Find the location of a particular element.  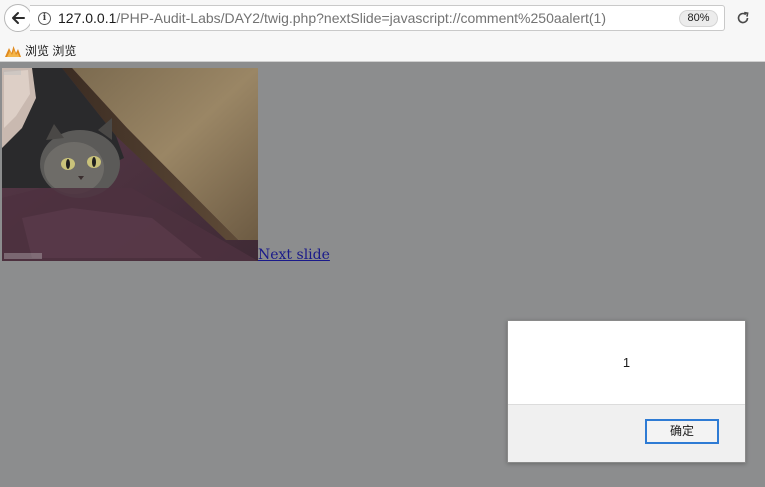

info-icon: i is located at coordinates (44, 18).